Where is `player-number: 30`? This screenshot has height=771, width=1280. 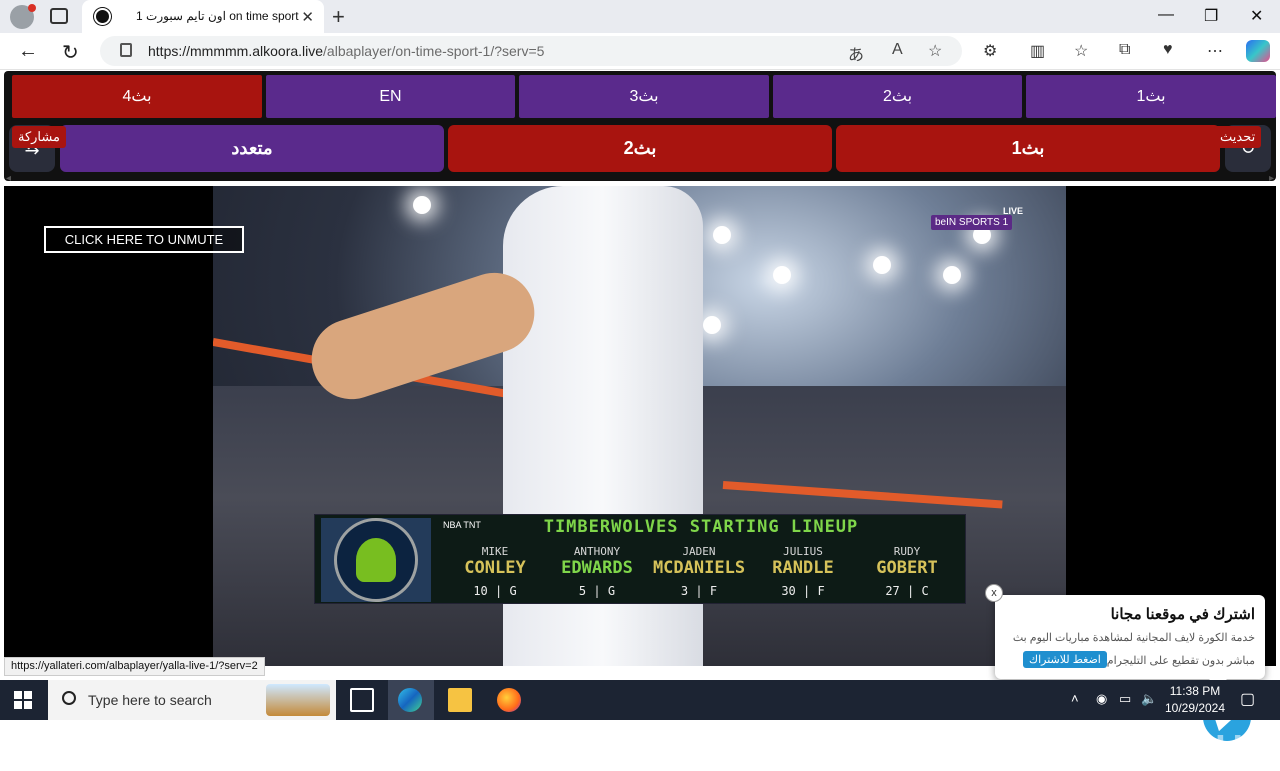
player-number: 30 is located at coordinates (788, 591).